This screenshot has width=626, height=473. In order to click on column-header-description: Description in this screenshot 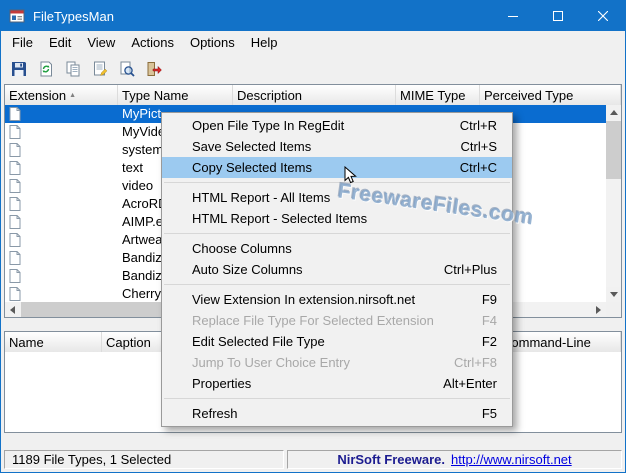, I will do `click(314, 95)`.